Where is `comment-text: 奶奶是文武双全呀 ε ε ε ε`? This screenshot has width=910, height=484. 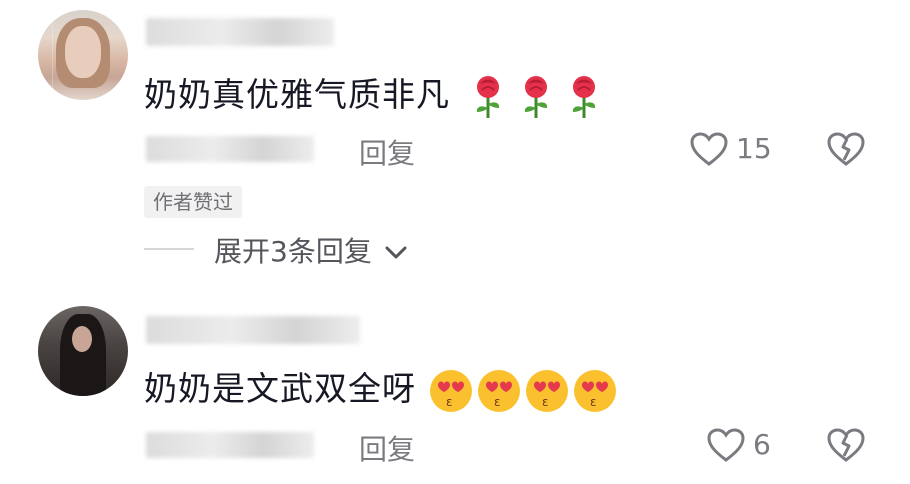 comment-text: 奶奶是文武双全呀 ε ε ε ε is located at coordinates (381, 388).